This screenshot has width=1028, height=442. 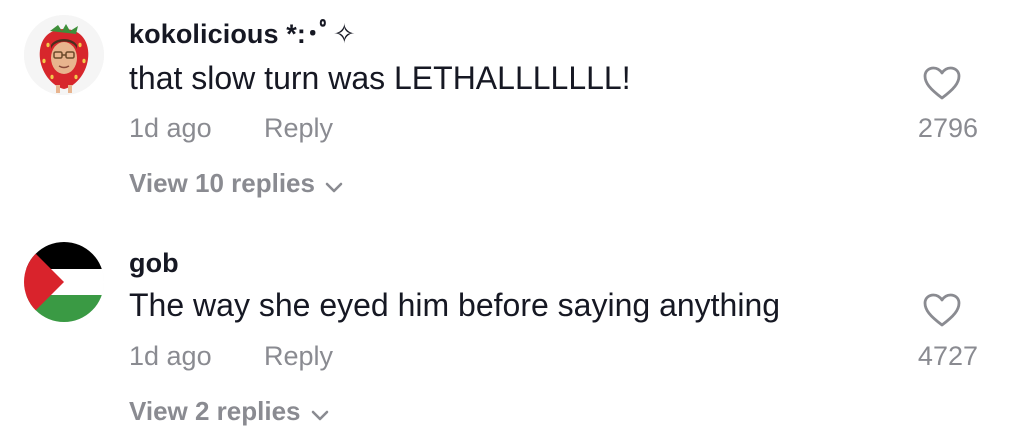 What do you see at coordinates (215, 411) in the screenshot?
I see `view-replies-label: View 2 replies` at bounding box center [215, 411].